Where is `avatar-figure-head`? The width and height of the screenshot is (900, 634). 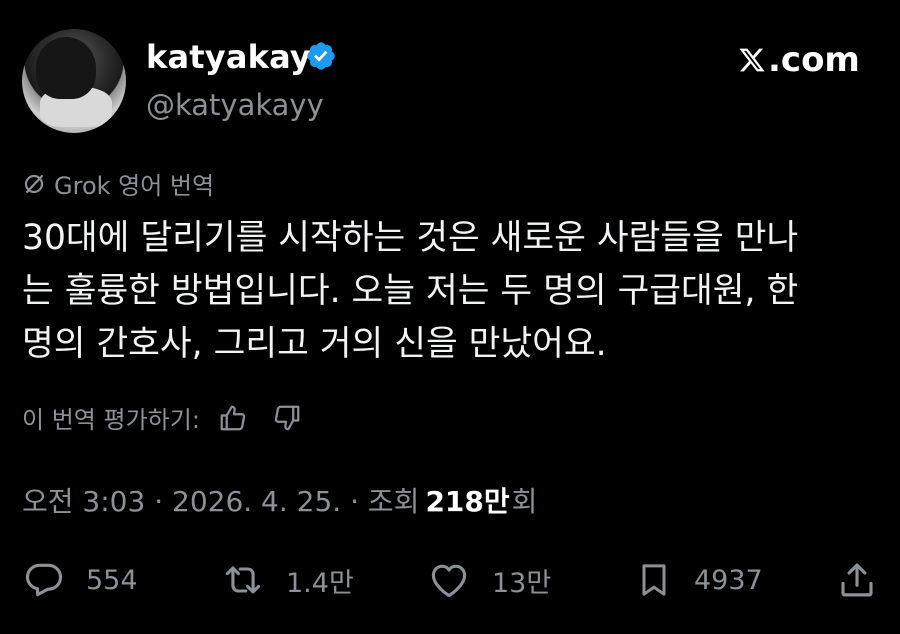
avatar-figure-head is located at coordinates (66, 68).